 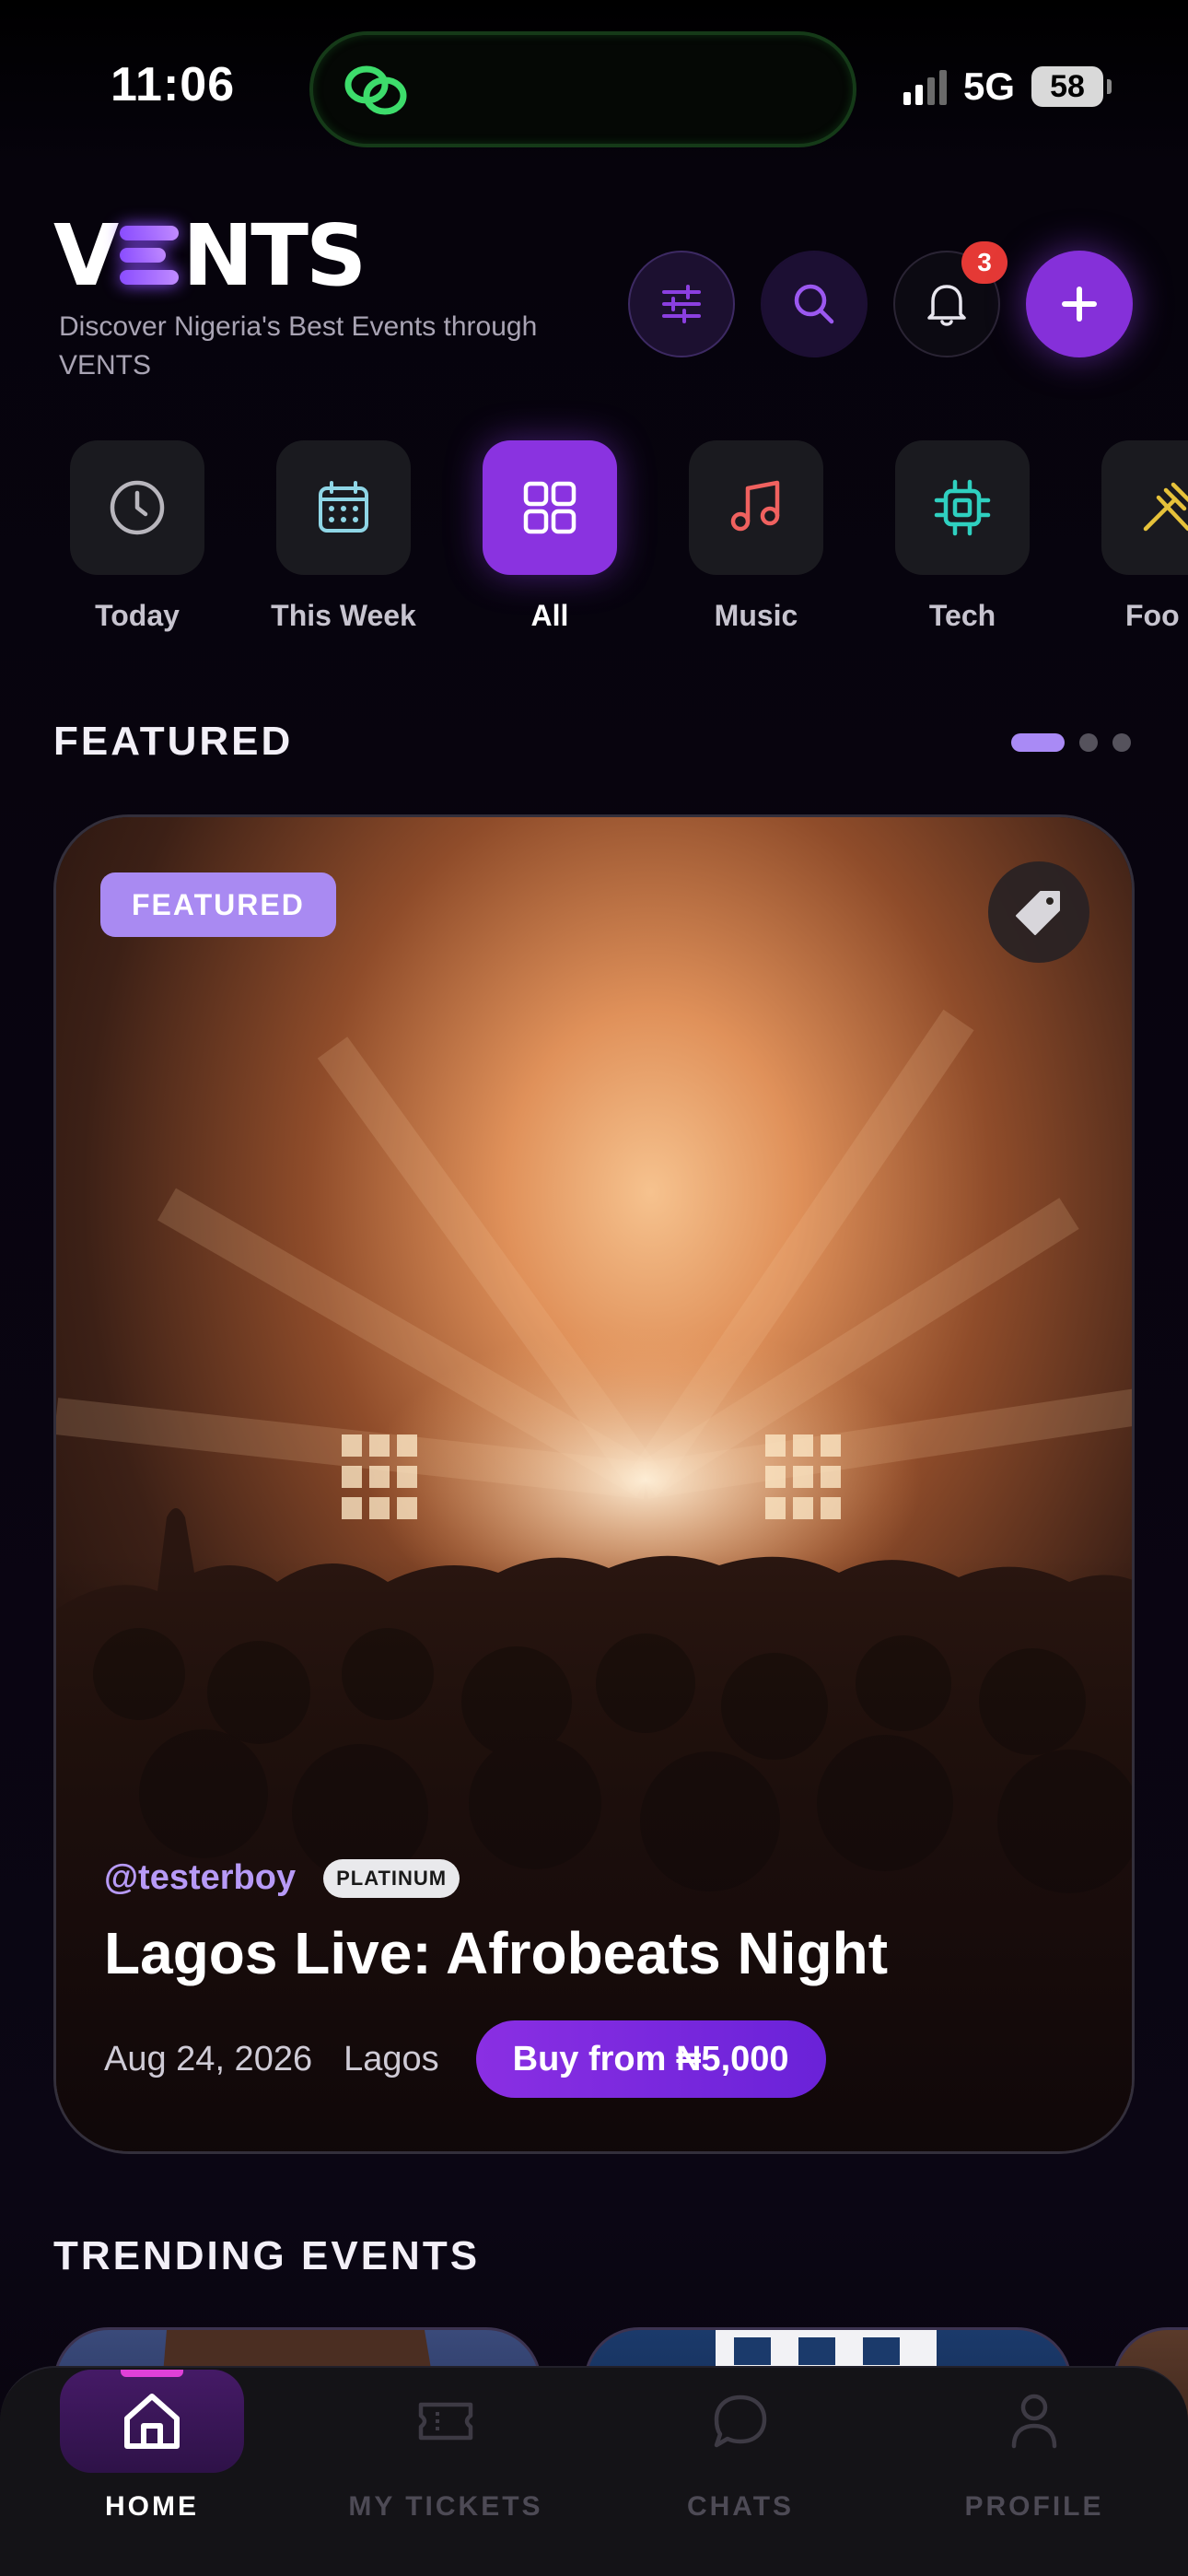 I want to click on logo-e-mark, so click(x=150, y=255).